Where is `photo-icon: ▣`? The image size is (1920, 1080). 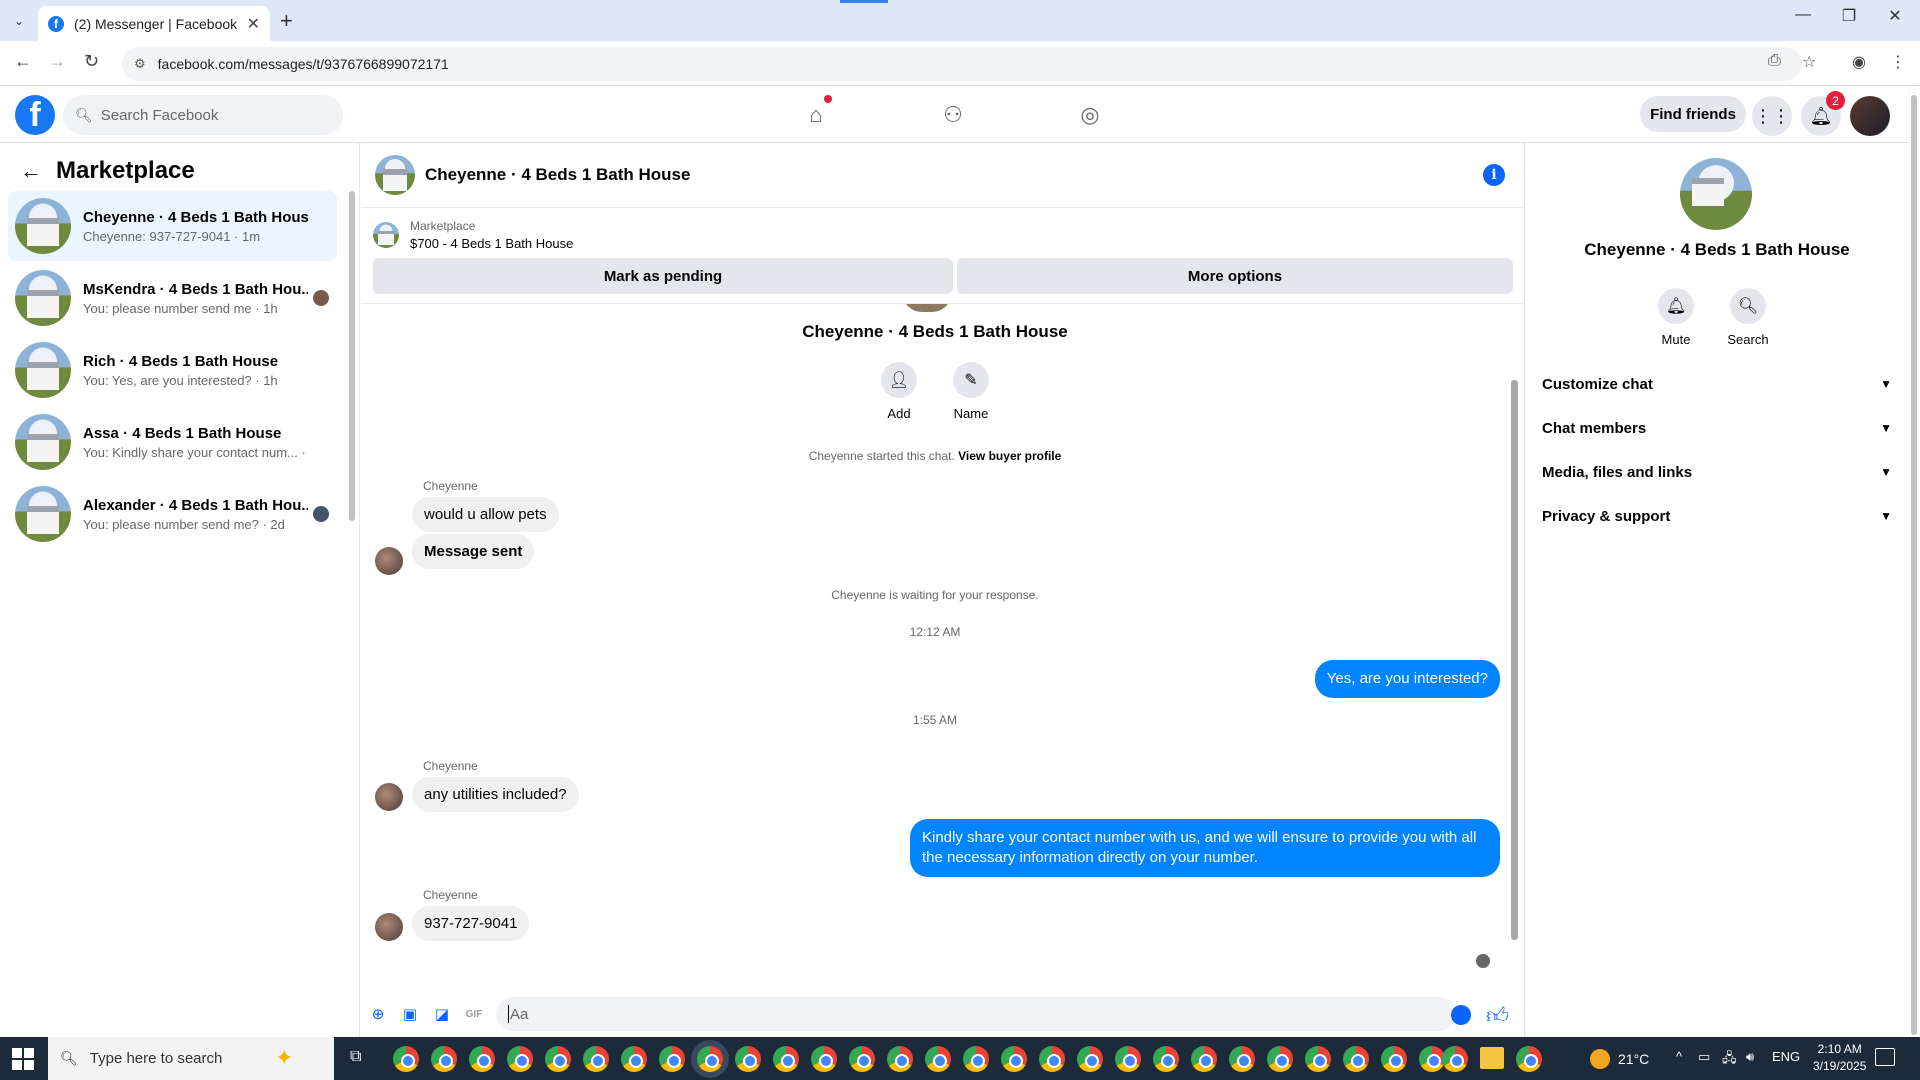 photo-icon: ▣ is located at coordinates (410, 1014).